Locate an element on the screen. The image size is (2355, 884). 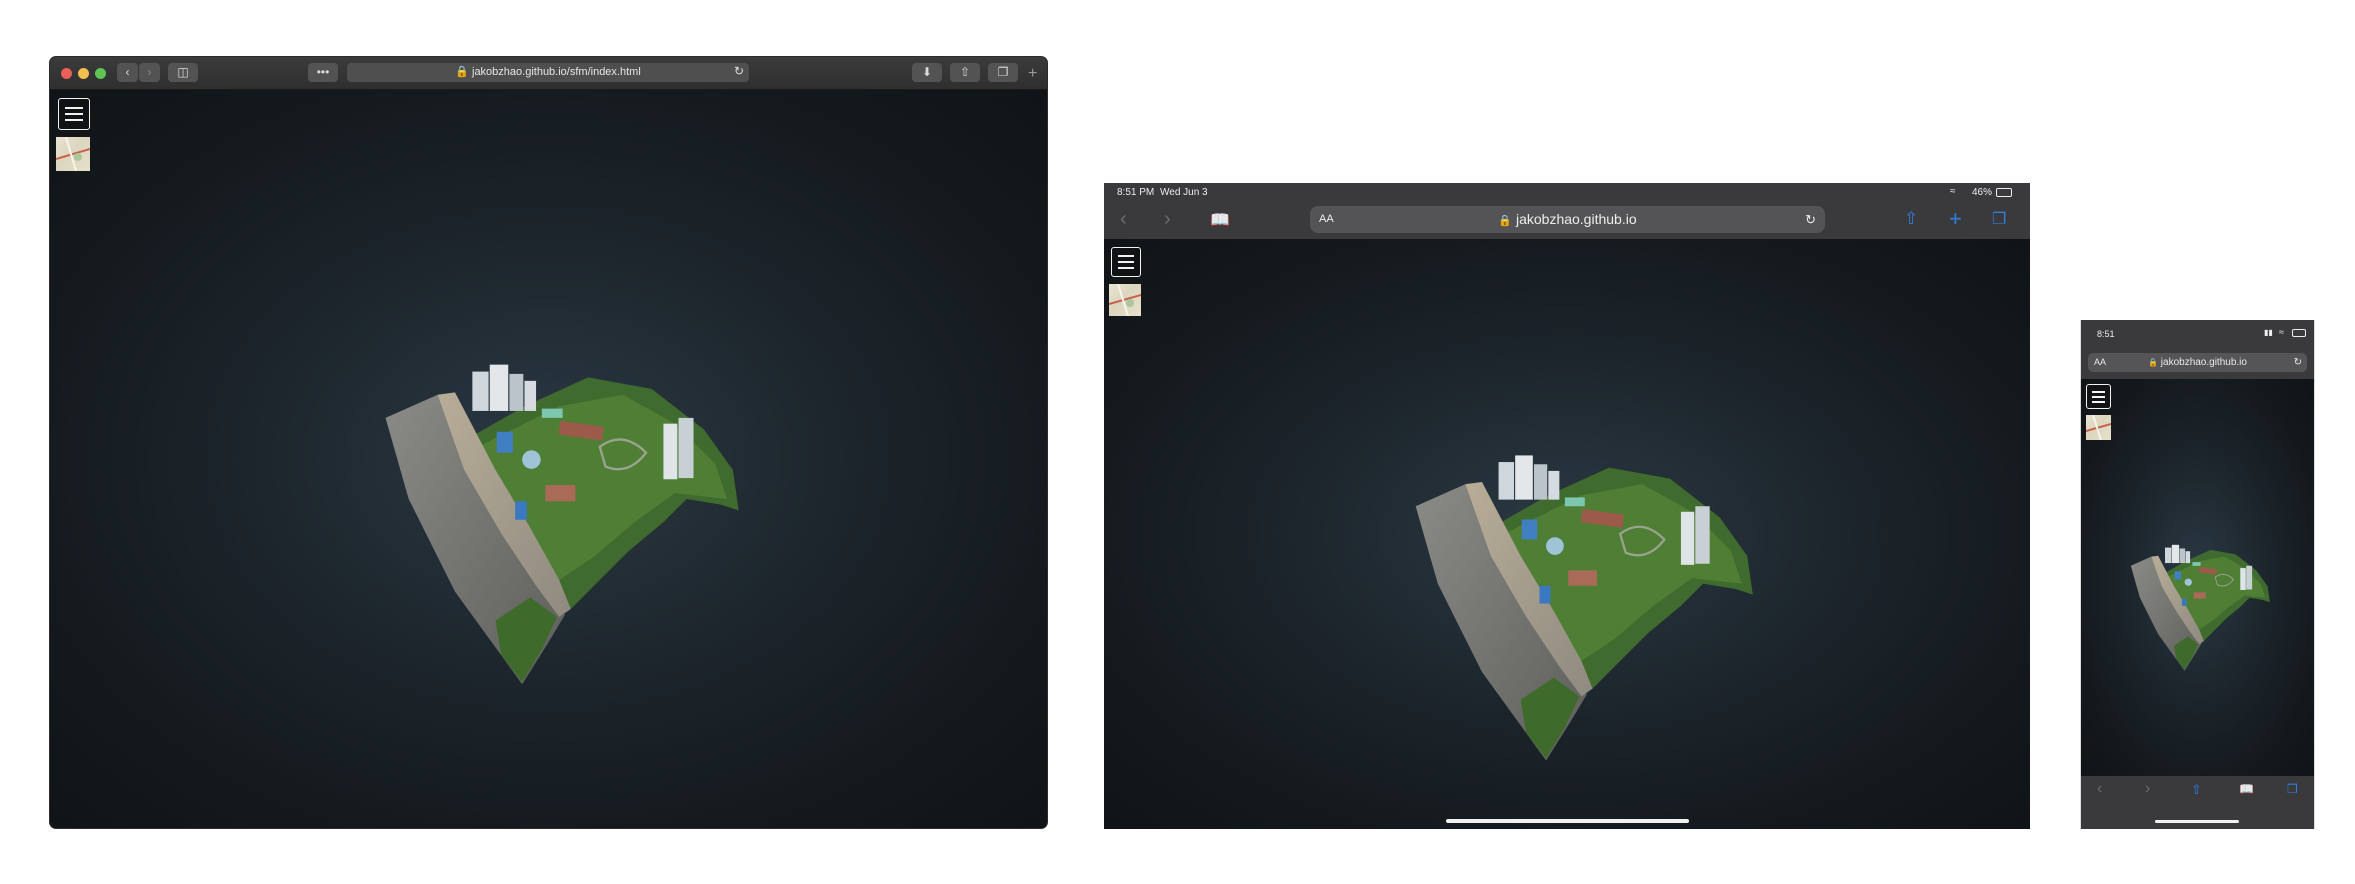
download-icon: ⬇ is located at coordinates (927, 72).